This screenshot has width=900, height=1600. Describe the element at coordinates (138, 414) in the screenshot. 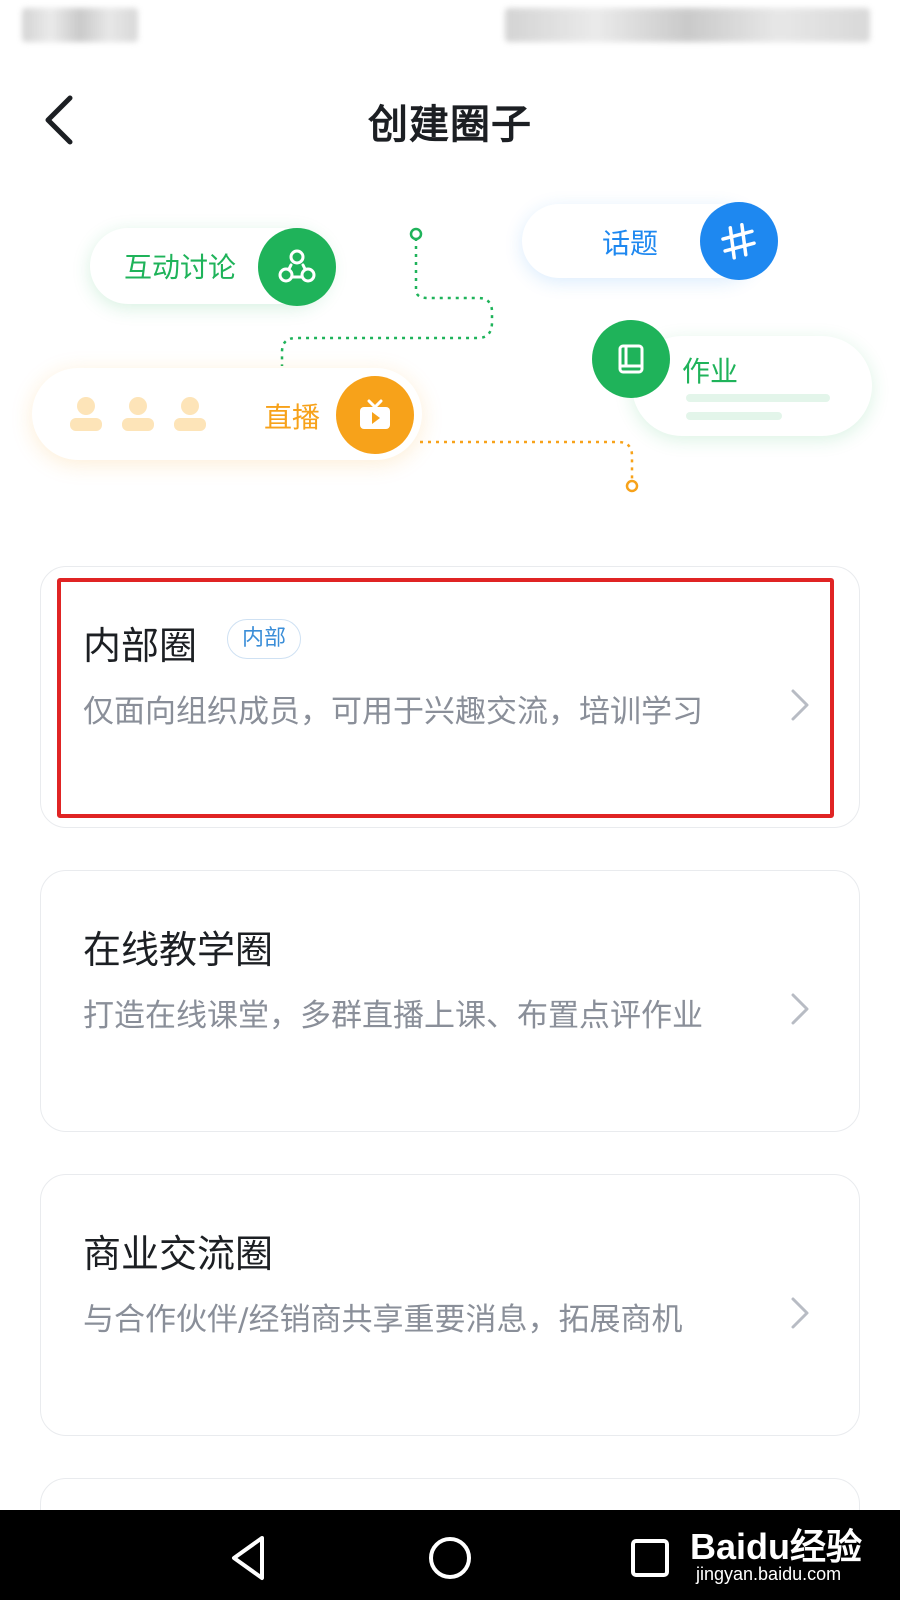

I see `audience-icon` at that location.